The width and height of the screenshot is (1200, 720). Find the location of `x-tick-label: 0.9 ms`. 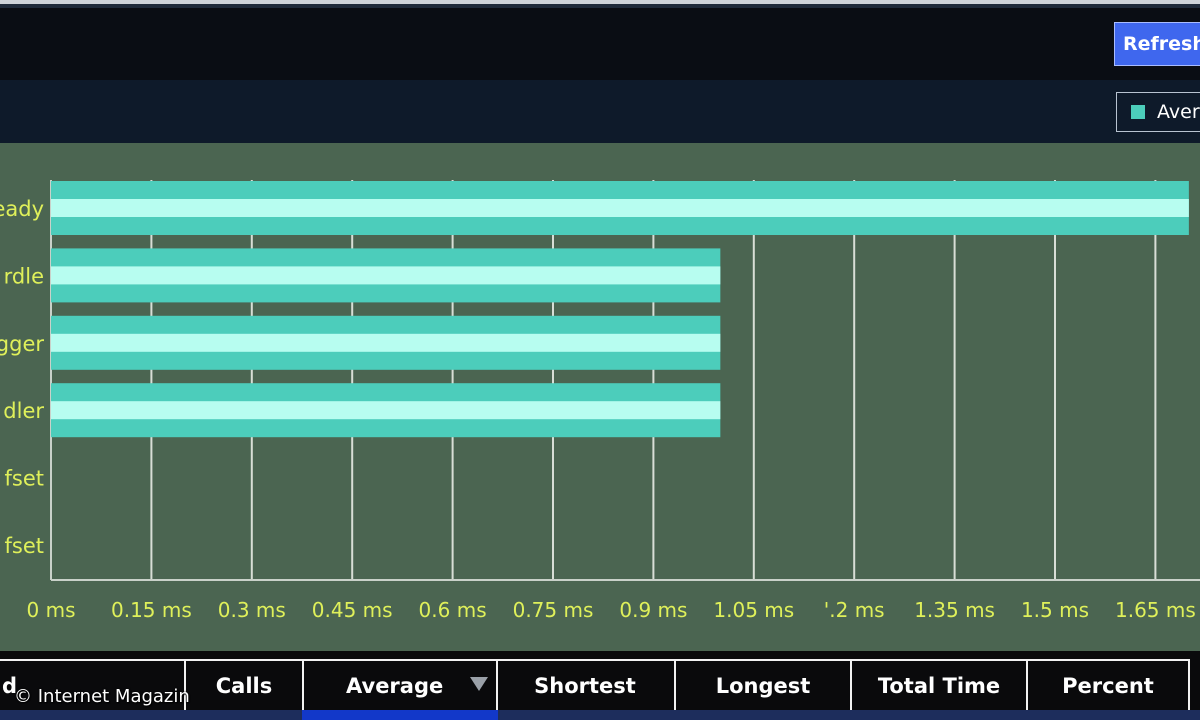

x-tick-label: 0.9 ms is located at coordinates (653, 610).